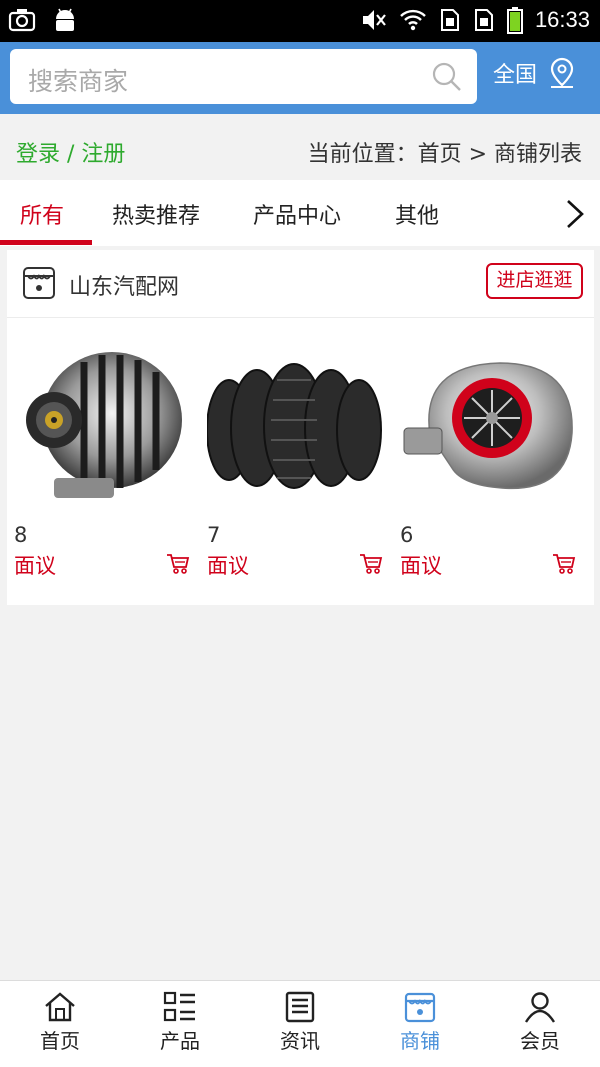  What do you see at coordinates (540, 1041) in the screenshot?
I see `nav-member-label: 会员` at bounding box center [540, 1041].